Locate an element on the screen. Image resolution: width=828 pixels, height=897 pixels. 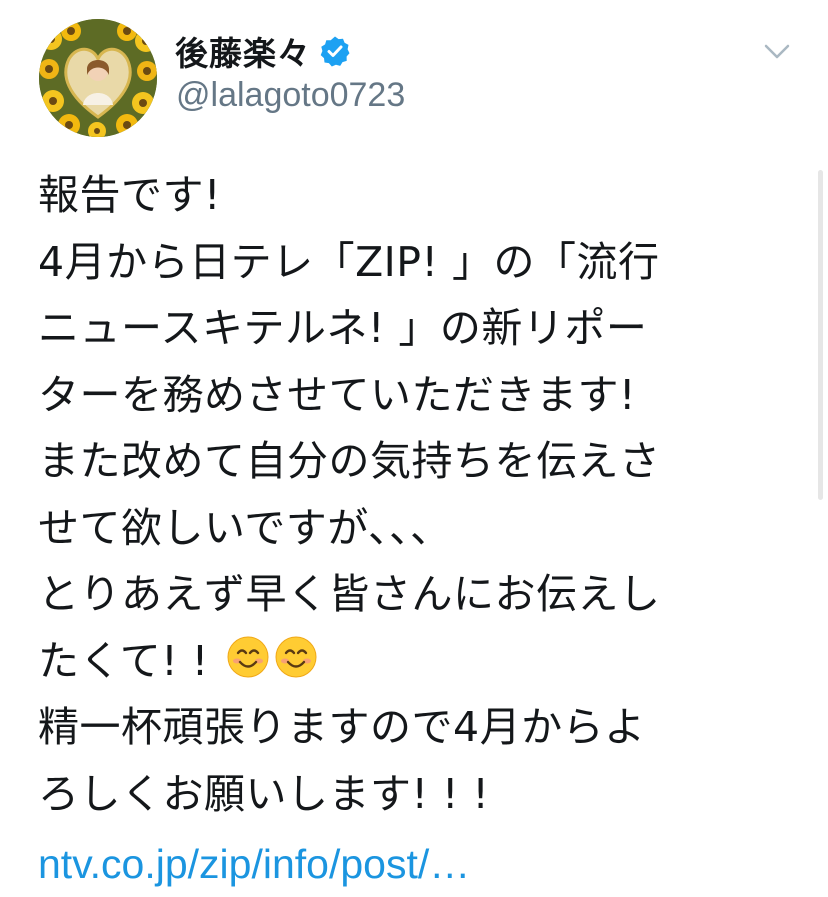
tweet-line: 報告です! is located at coordinates (129, 195).